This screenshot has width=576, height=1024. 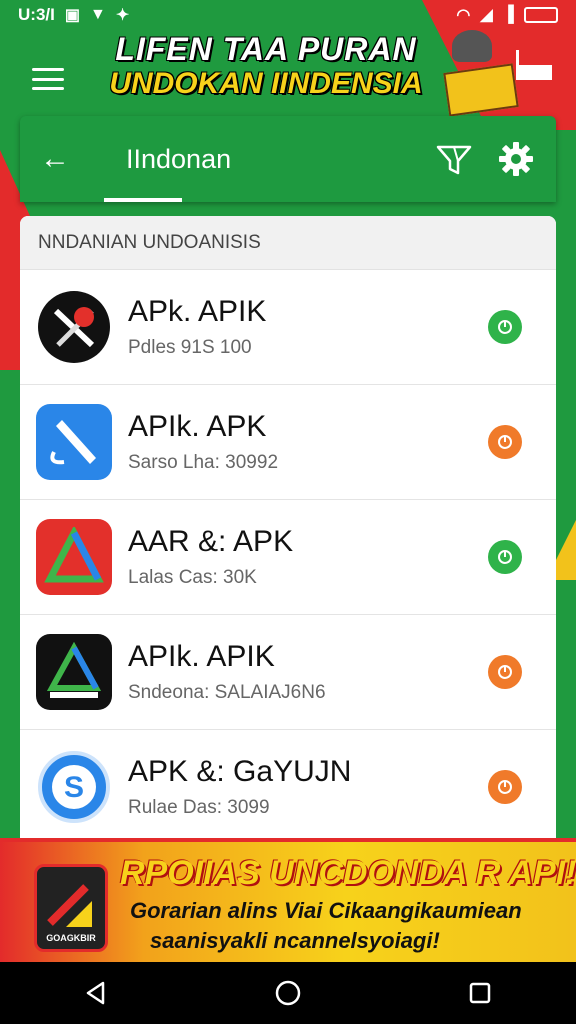 I want to click on list-item: AAR &: APK Lalas Cas: 30K, so click(x=288, y=557).